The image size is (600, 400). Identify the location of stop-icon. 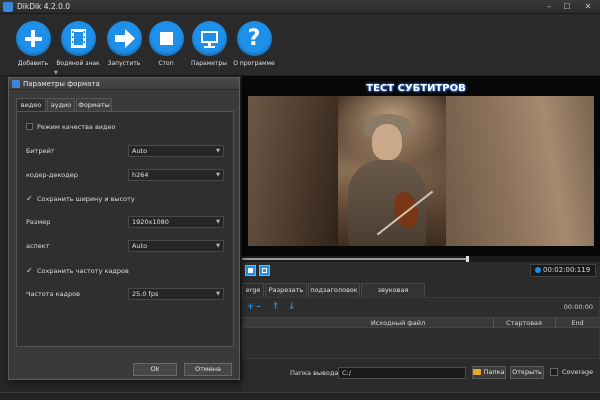
(166, 38).